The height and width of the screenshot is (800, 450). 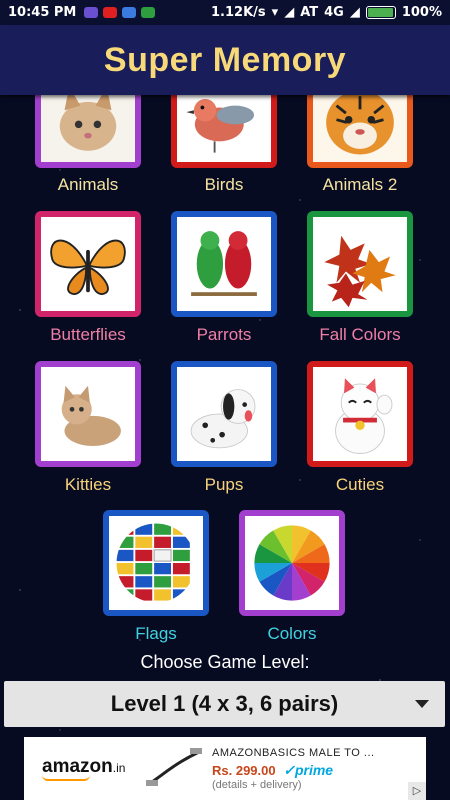 I want to click on amazon-logo: amazon.in, so click(x=84, y=768).